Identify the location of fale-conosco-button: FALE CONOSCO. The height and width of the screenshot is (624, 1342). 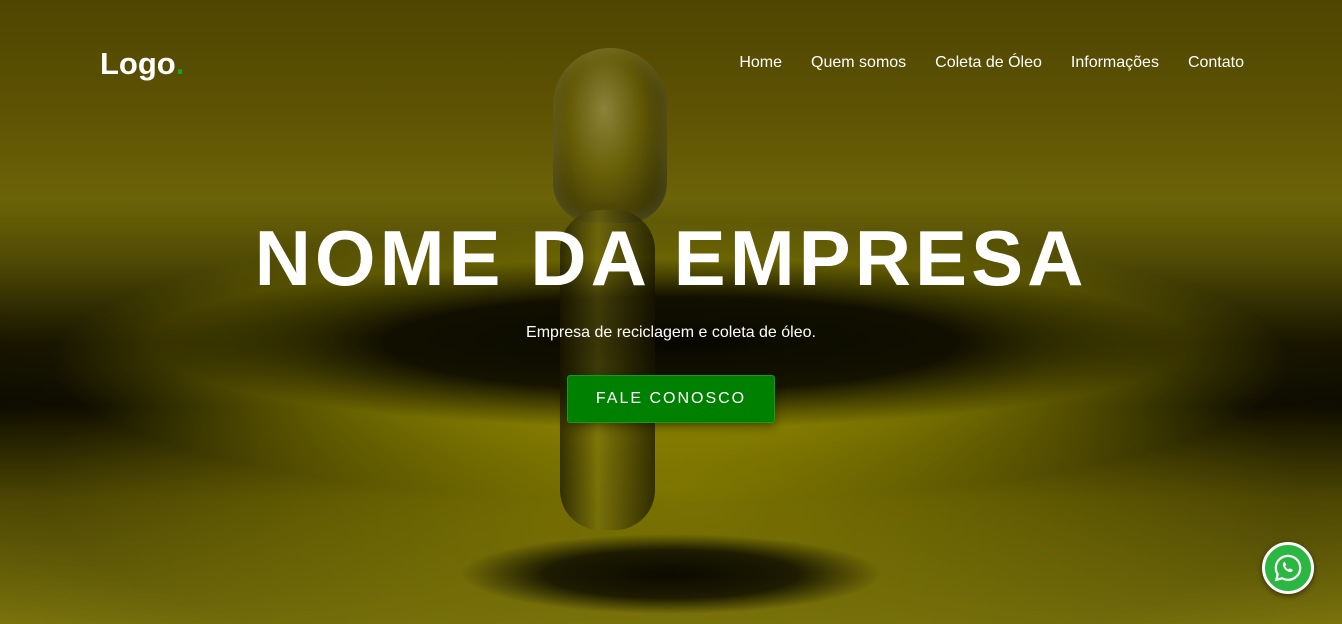
(671, 399).